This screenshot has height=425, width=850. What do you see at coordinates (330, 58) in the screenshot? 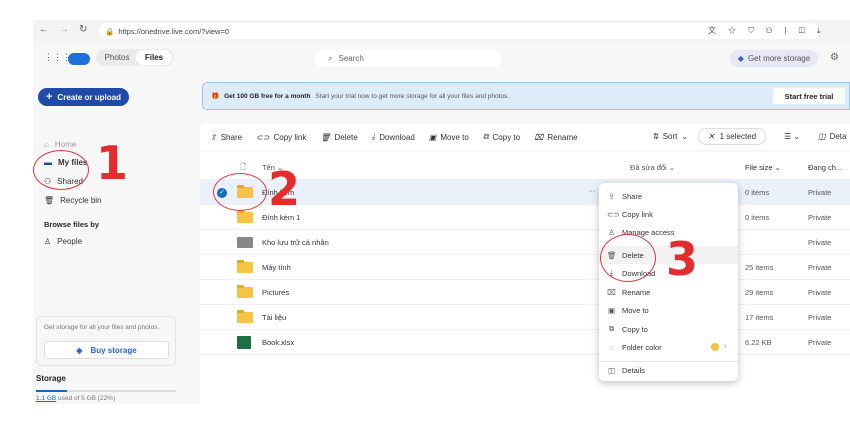
I see `search-icon: ⌕` at bounding box center [330, 58].